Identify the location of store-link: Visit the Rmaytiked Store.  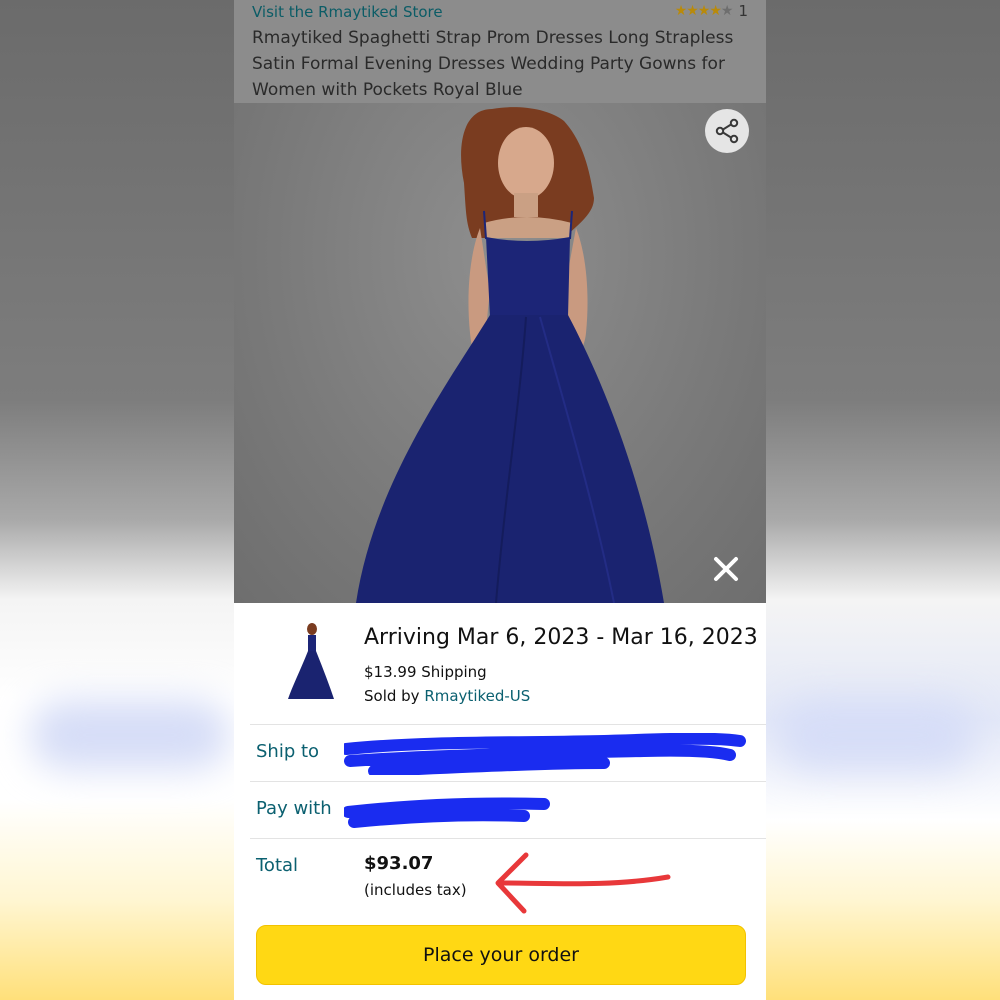
(347, 12).